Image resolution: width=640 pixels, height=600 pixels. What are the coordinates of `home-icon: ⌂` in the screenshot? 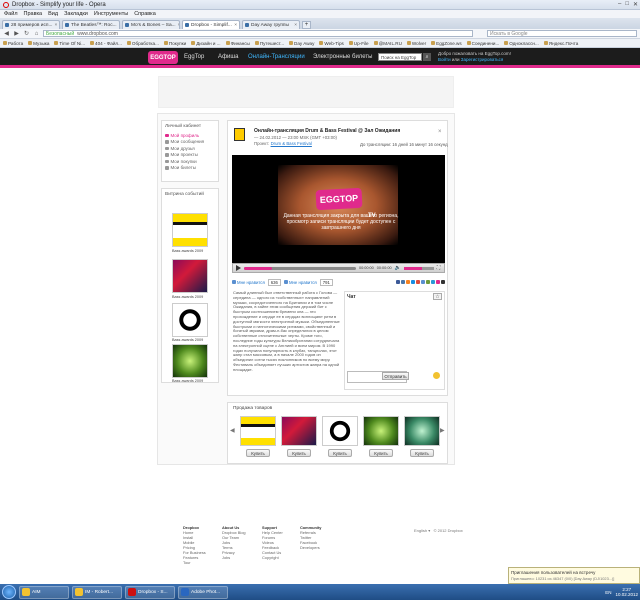 It's located at (36, 34).